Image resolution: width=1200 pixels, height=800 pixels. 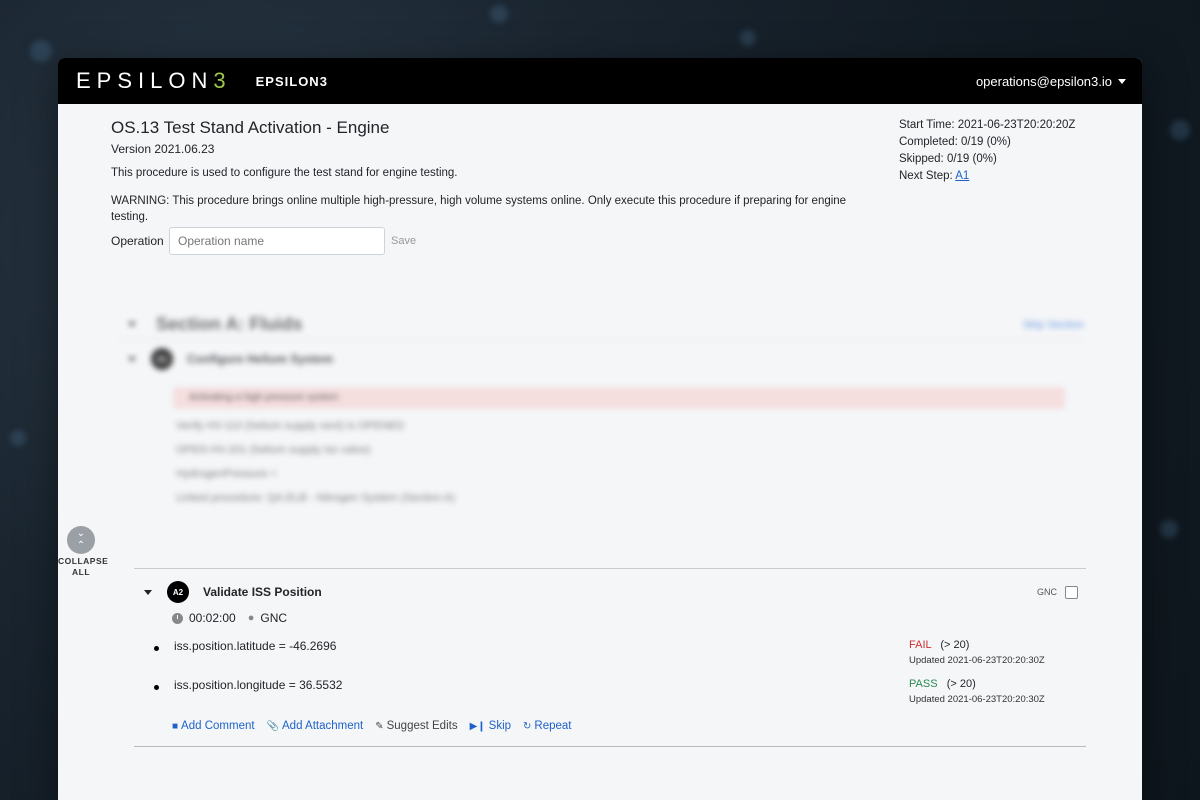 What do you see at coordinates (162, 359) in the screenshot?
I see `step-badge: A1` at bounding box center [162, 359].